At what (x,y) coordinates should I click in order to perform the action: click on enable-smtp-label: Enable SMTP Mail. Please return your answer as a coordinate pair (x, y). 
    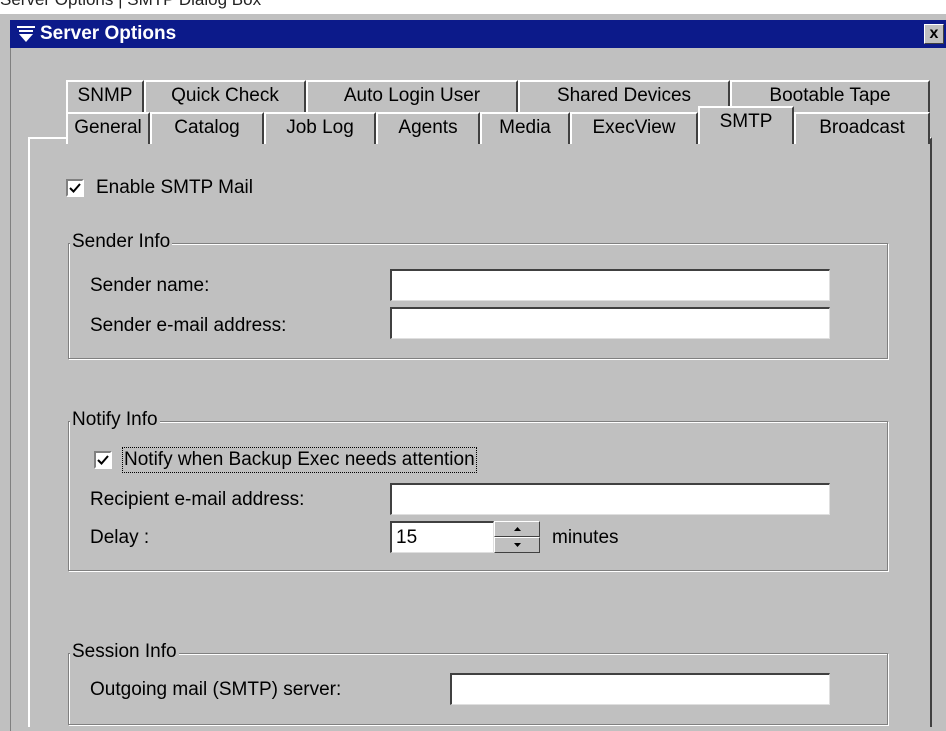
    Looking at the image, I should click on (174, 188).